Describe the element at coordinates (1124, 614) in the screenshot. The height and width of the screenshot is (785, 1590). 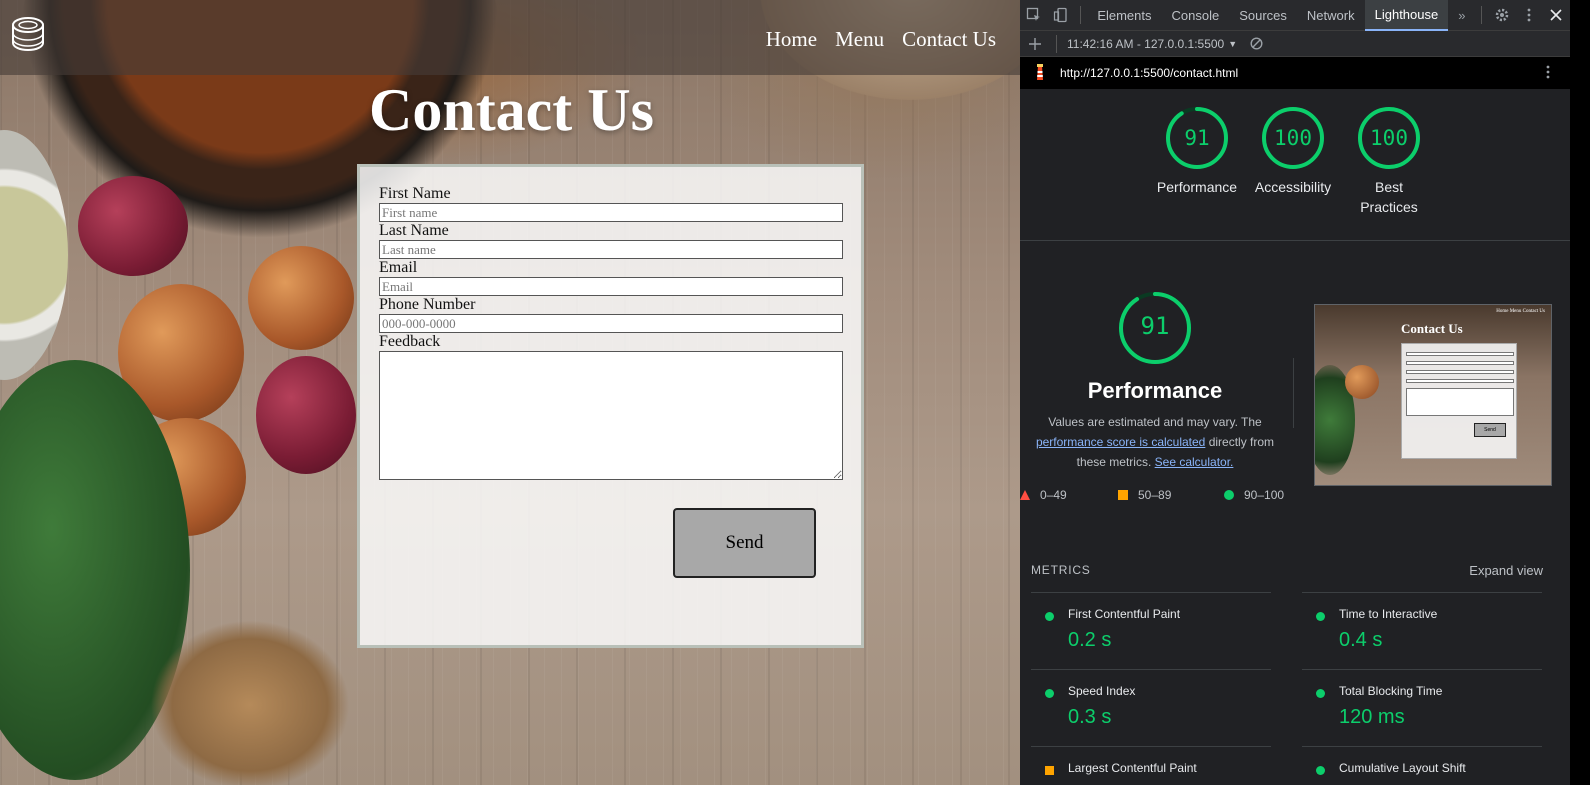
I see `metric-name: First Contentful Paint` at that location.